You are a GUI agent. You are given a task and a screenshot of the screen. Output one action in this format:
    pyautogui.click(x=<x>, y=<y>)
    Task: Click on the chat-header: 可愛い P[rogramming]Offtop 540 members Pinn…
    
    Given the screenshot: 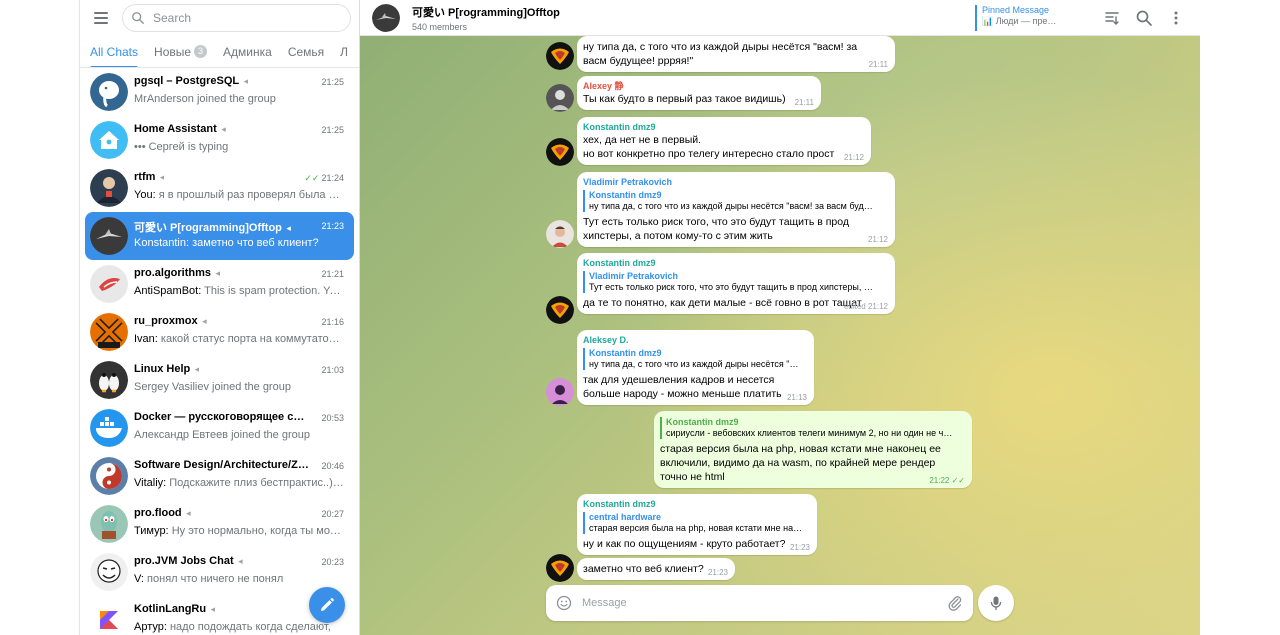 What is the action you would take?
    pyautogui.click(x=780, y=18)
    